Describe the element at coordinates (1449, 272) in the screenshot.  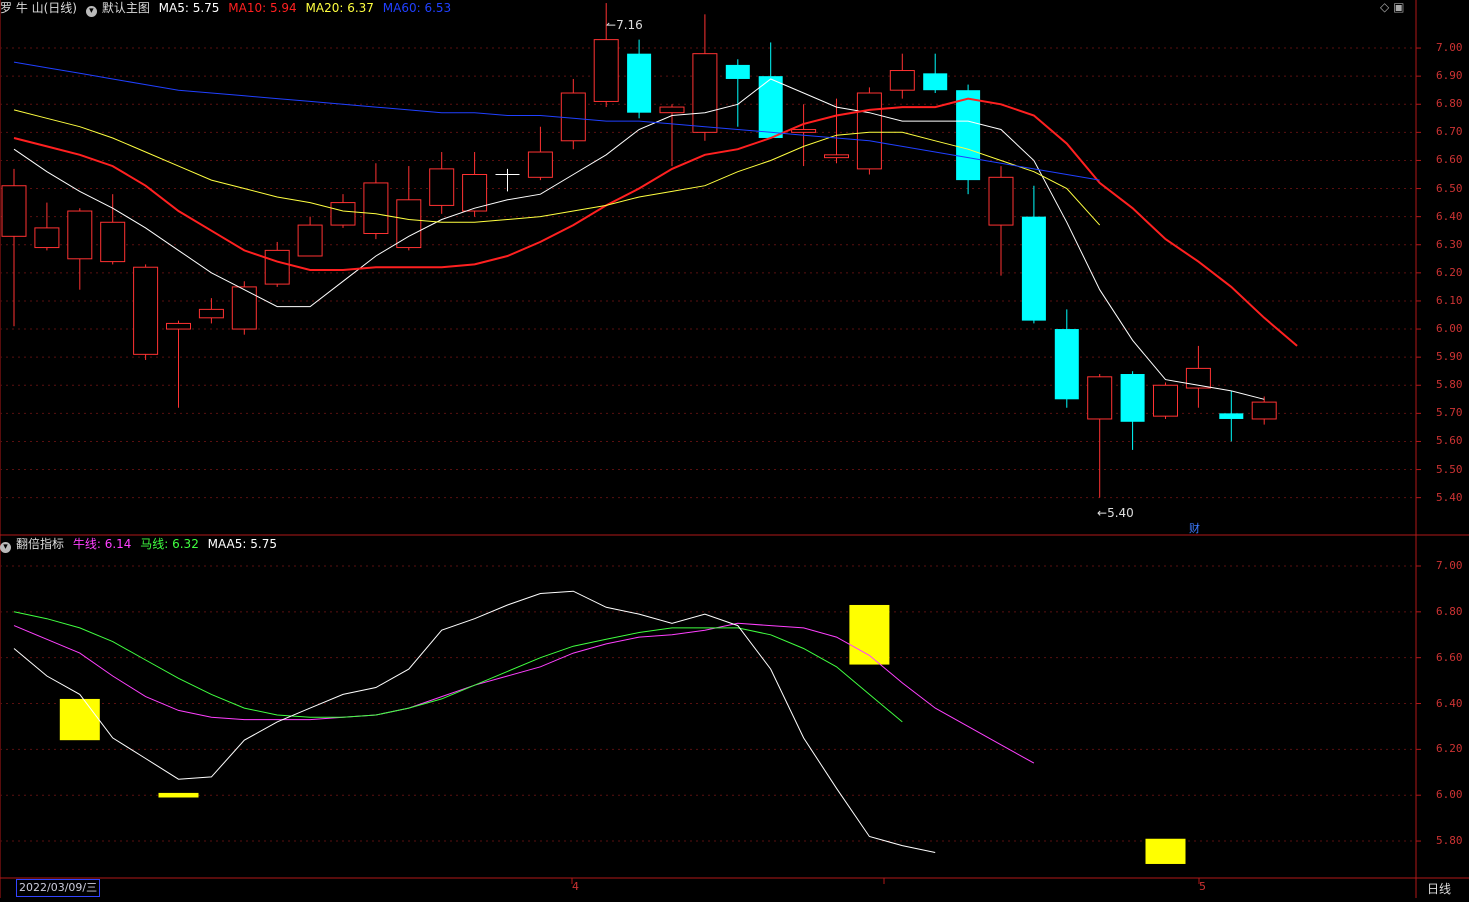
I see `main-y-tick-label: 6.20` at that location.